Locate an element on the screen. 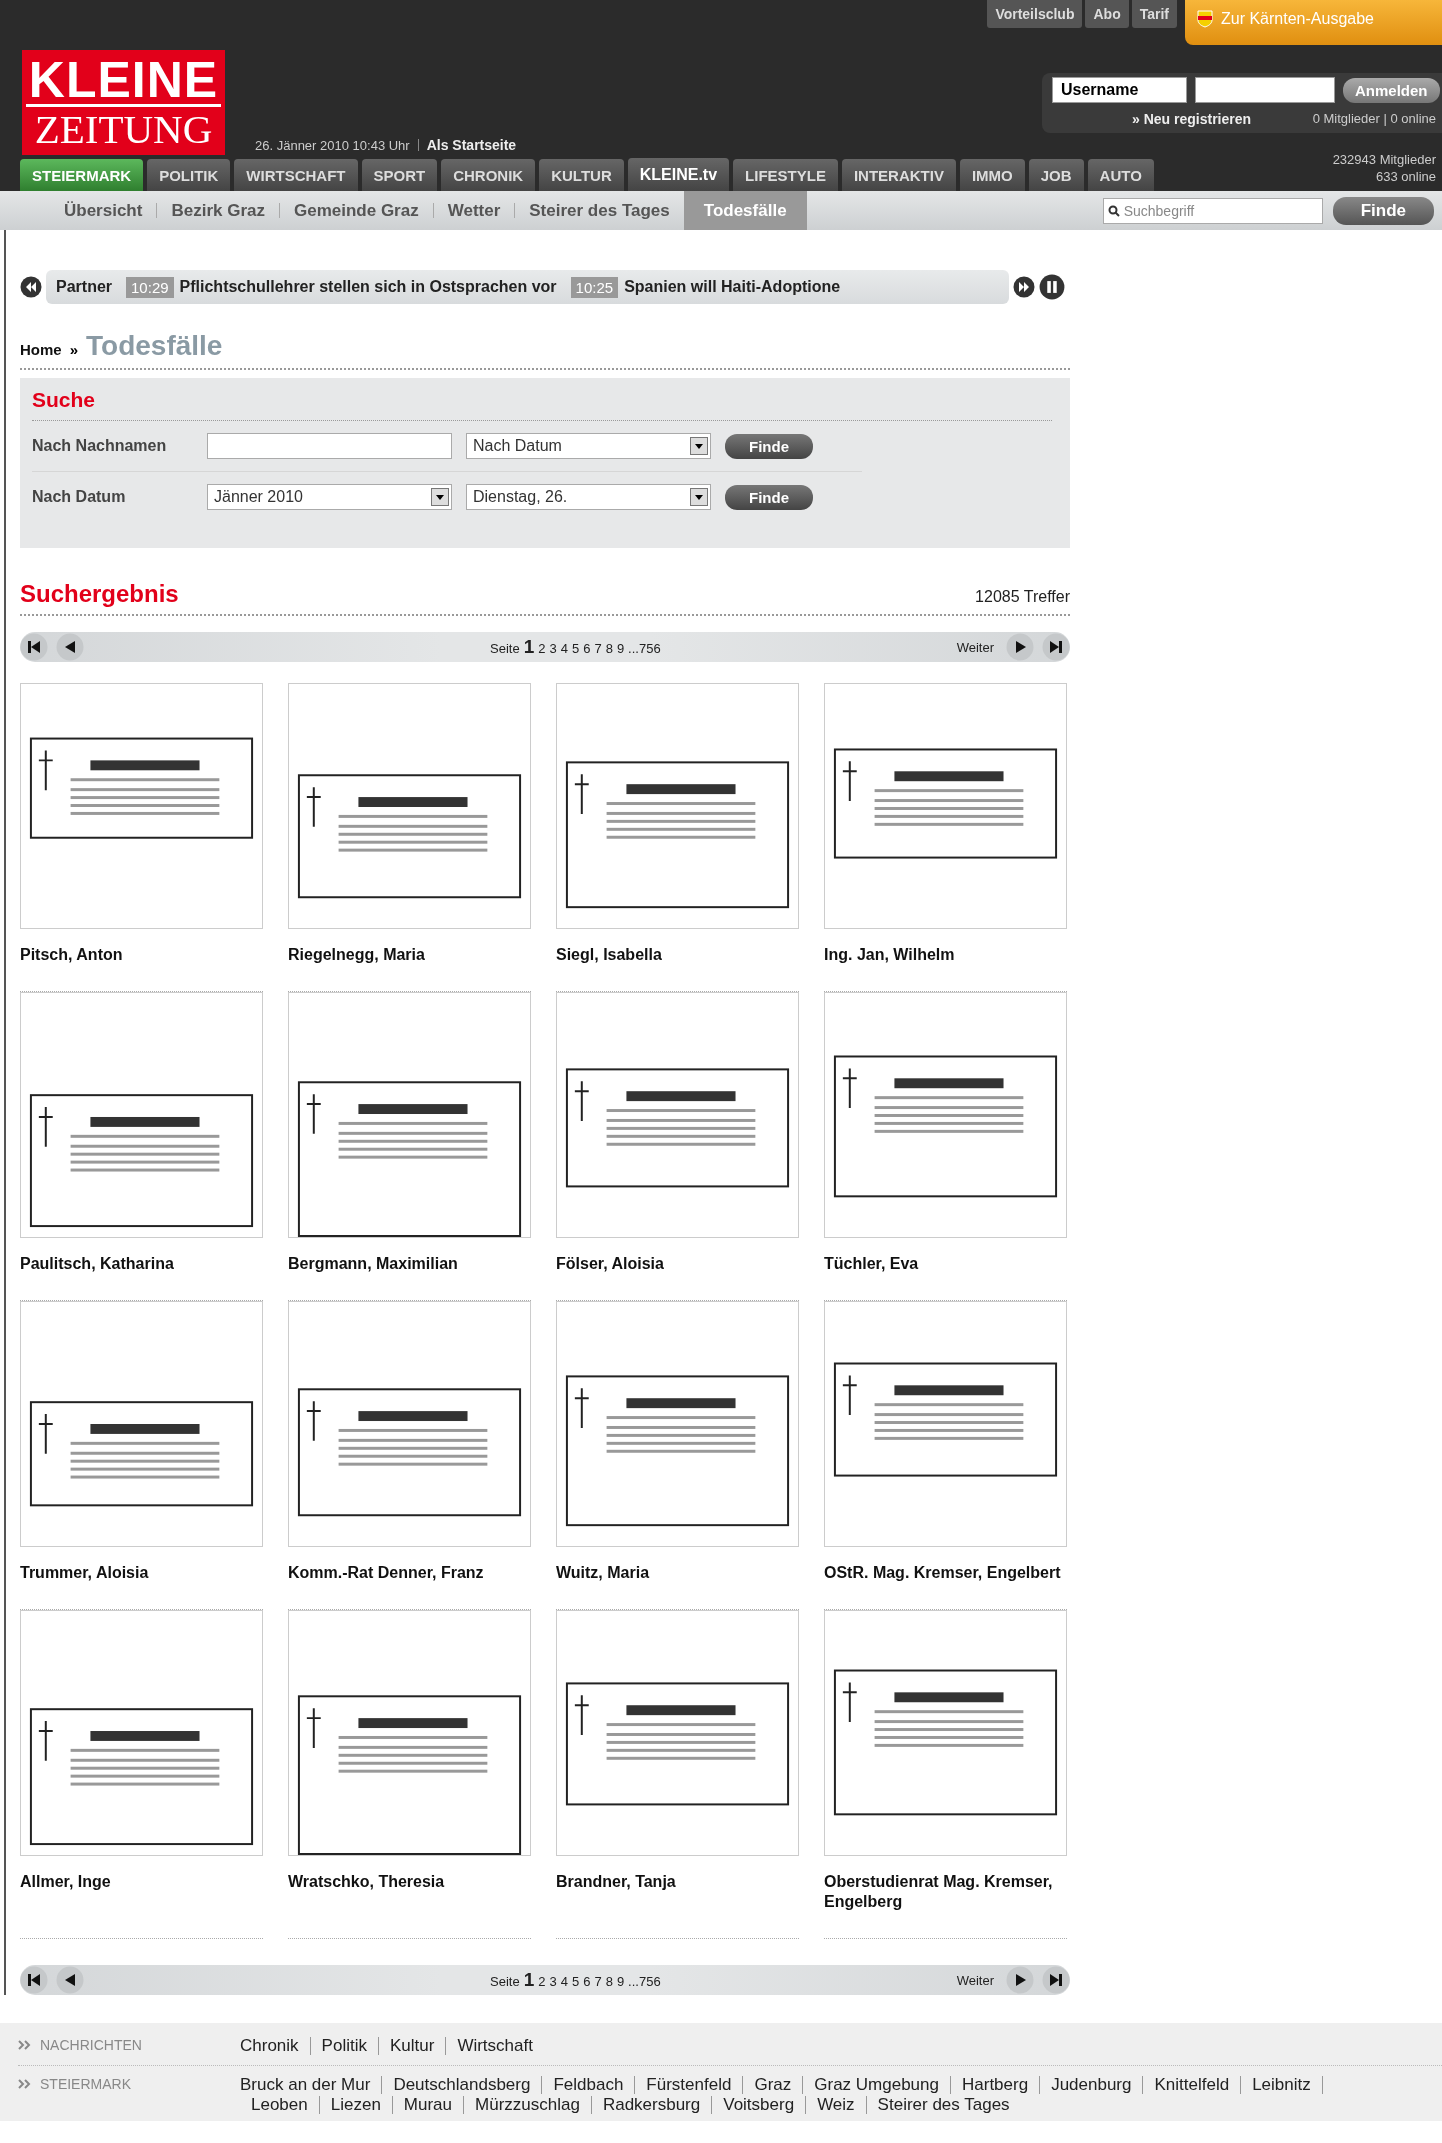 This screenshot has width=1442, height=2143. footer-link: Feldbach is located at coordinates (589, 2085).